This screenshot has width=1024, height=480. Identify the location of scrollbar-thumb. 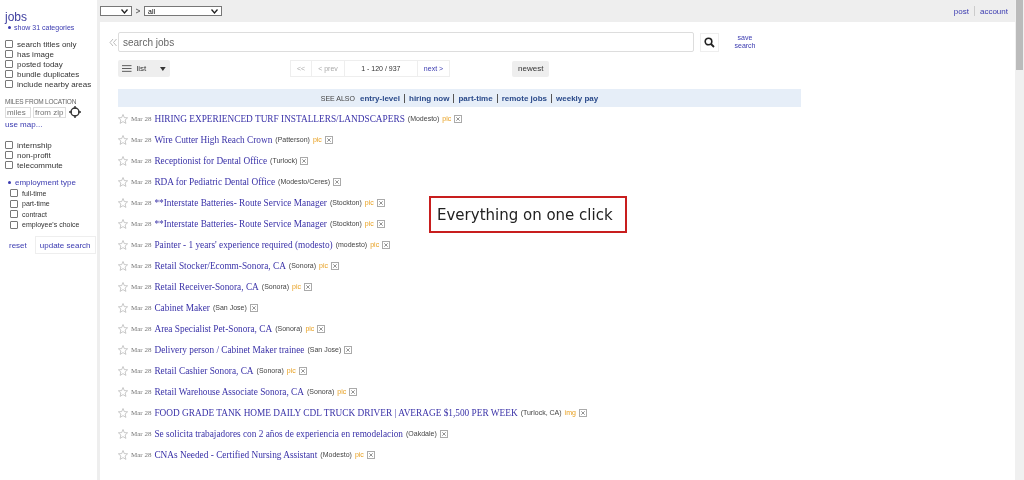
(1019, 35).